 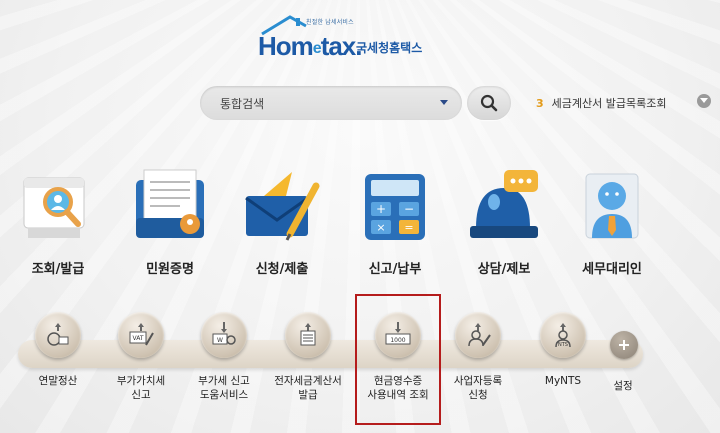 What do you see at coordinates (623, 385) in the screenshot?
I see `settings-label: 설정` at bounding box center [623, 385].